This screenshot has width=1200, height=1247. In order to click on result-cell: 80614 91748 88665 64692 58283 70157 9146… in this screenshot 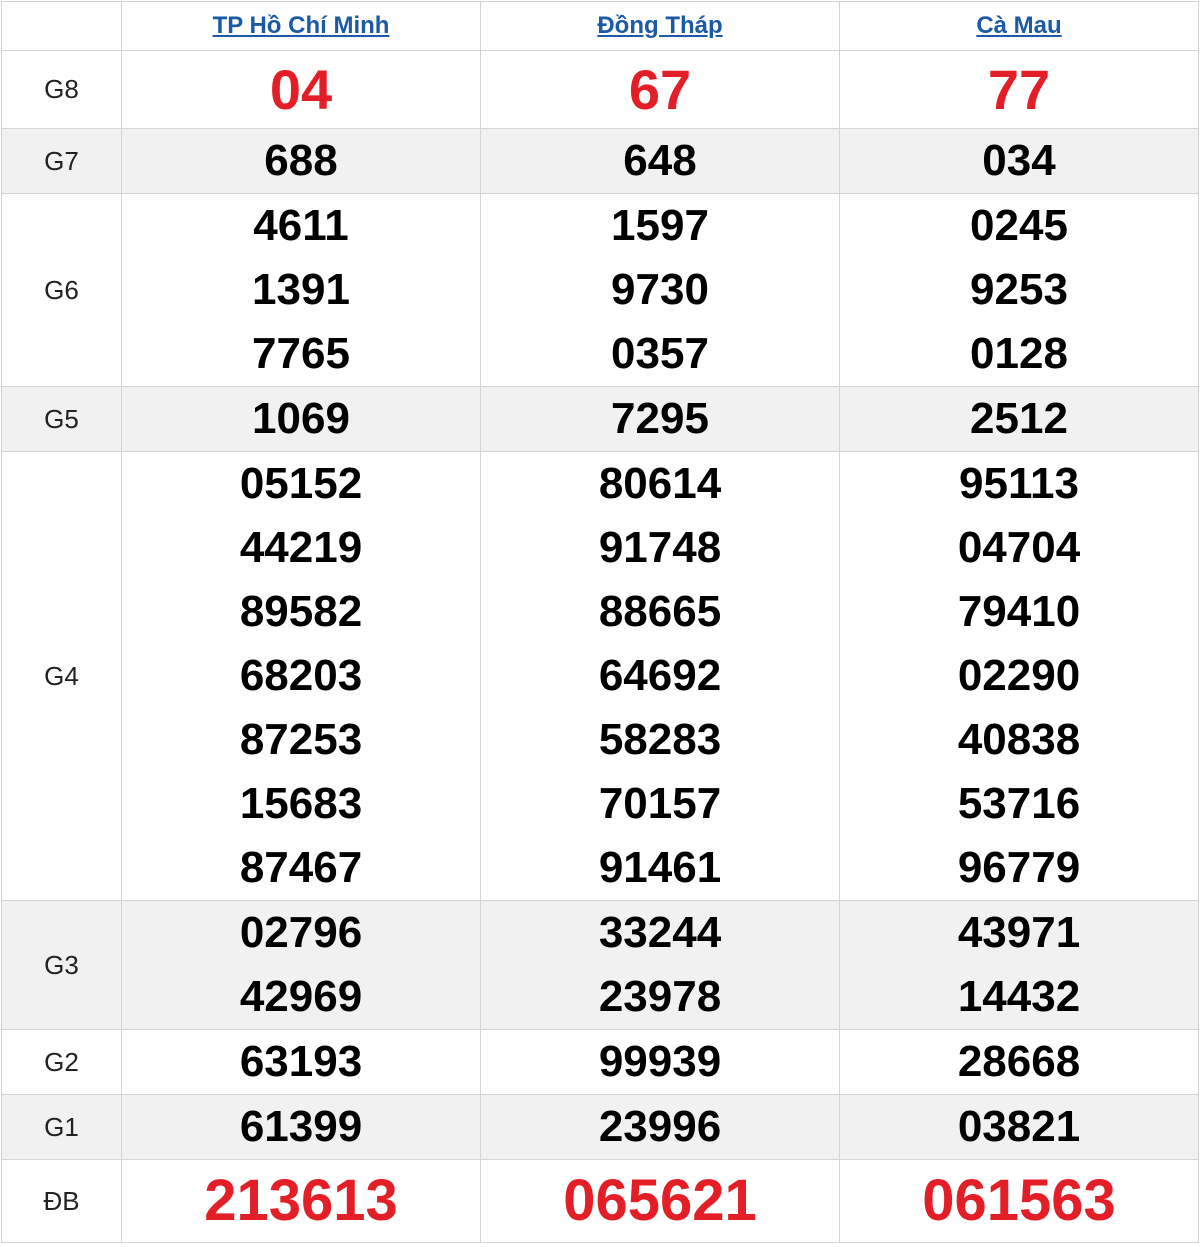, I will do `click(660, 676)`.